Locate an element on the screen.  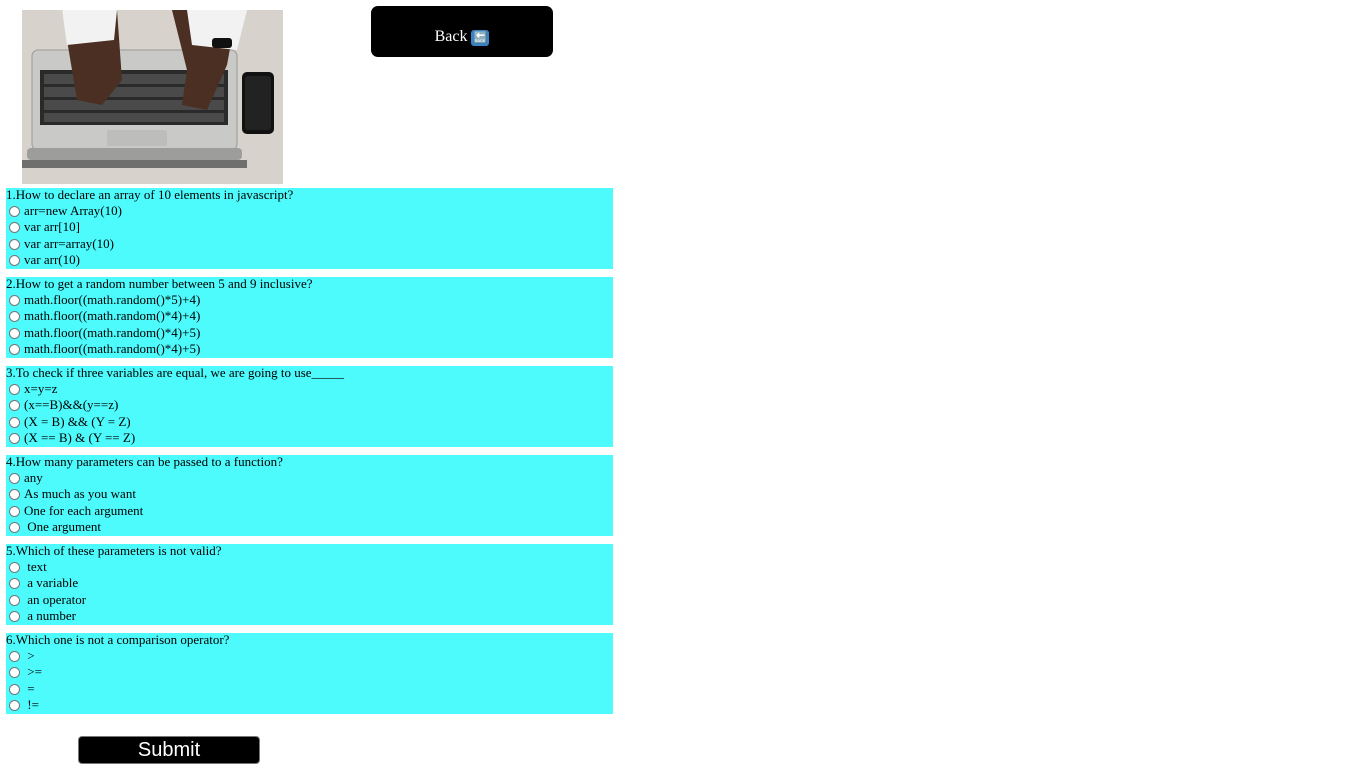
option-label: an operator is located at coordinates (55, 599).